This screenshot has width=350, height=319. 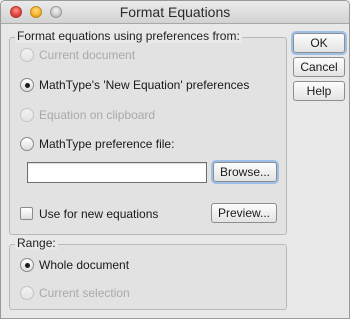 What do you see at coordinates (27, 85) in the screenshot?
I see `radio-new-equation-preferences` at bounding box center [27, 85].